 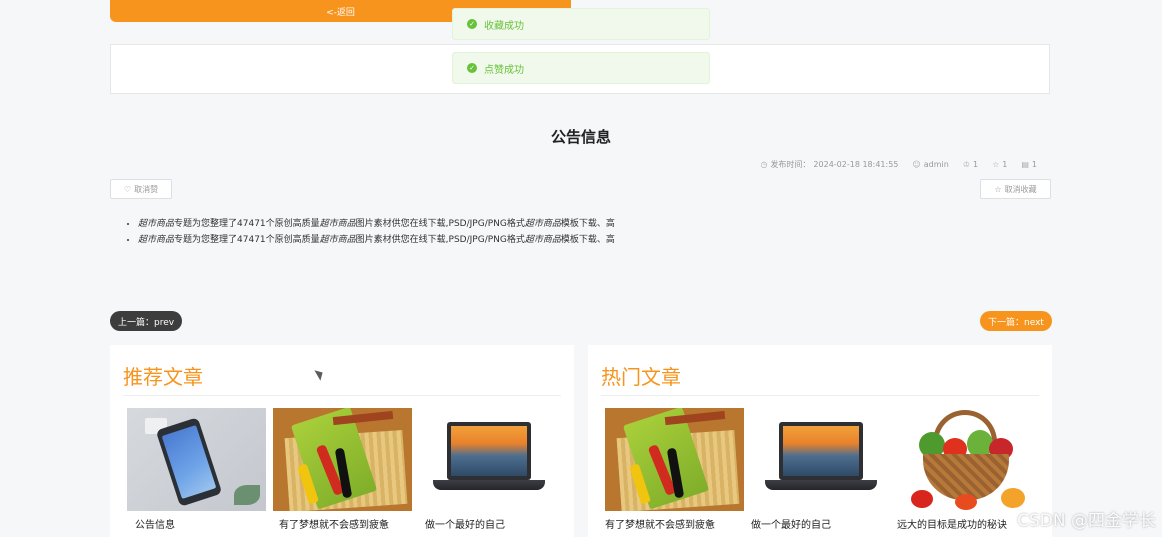 I want to click on article-card: 公告信息, so click(x=196, y=469).